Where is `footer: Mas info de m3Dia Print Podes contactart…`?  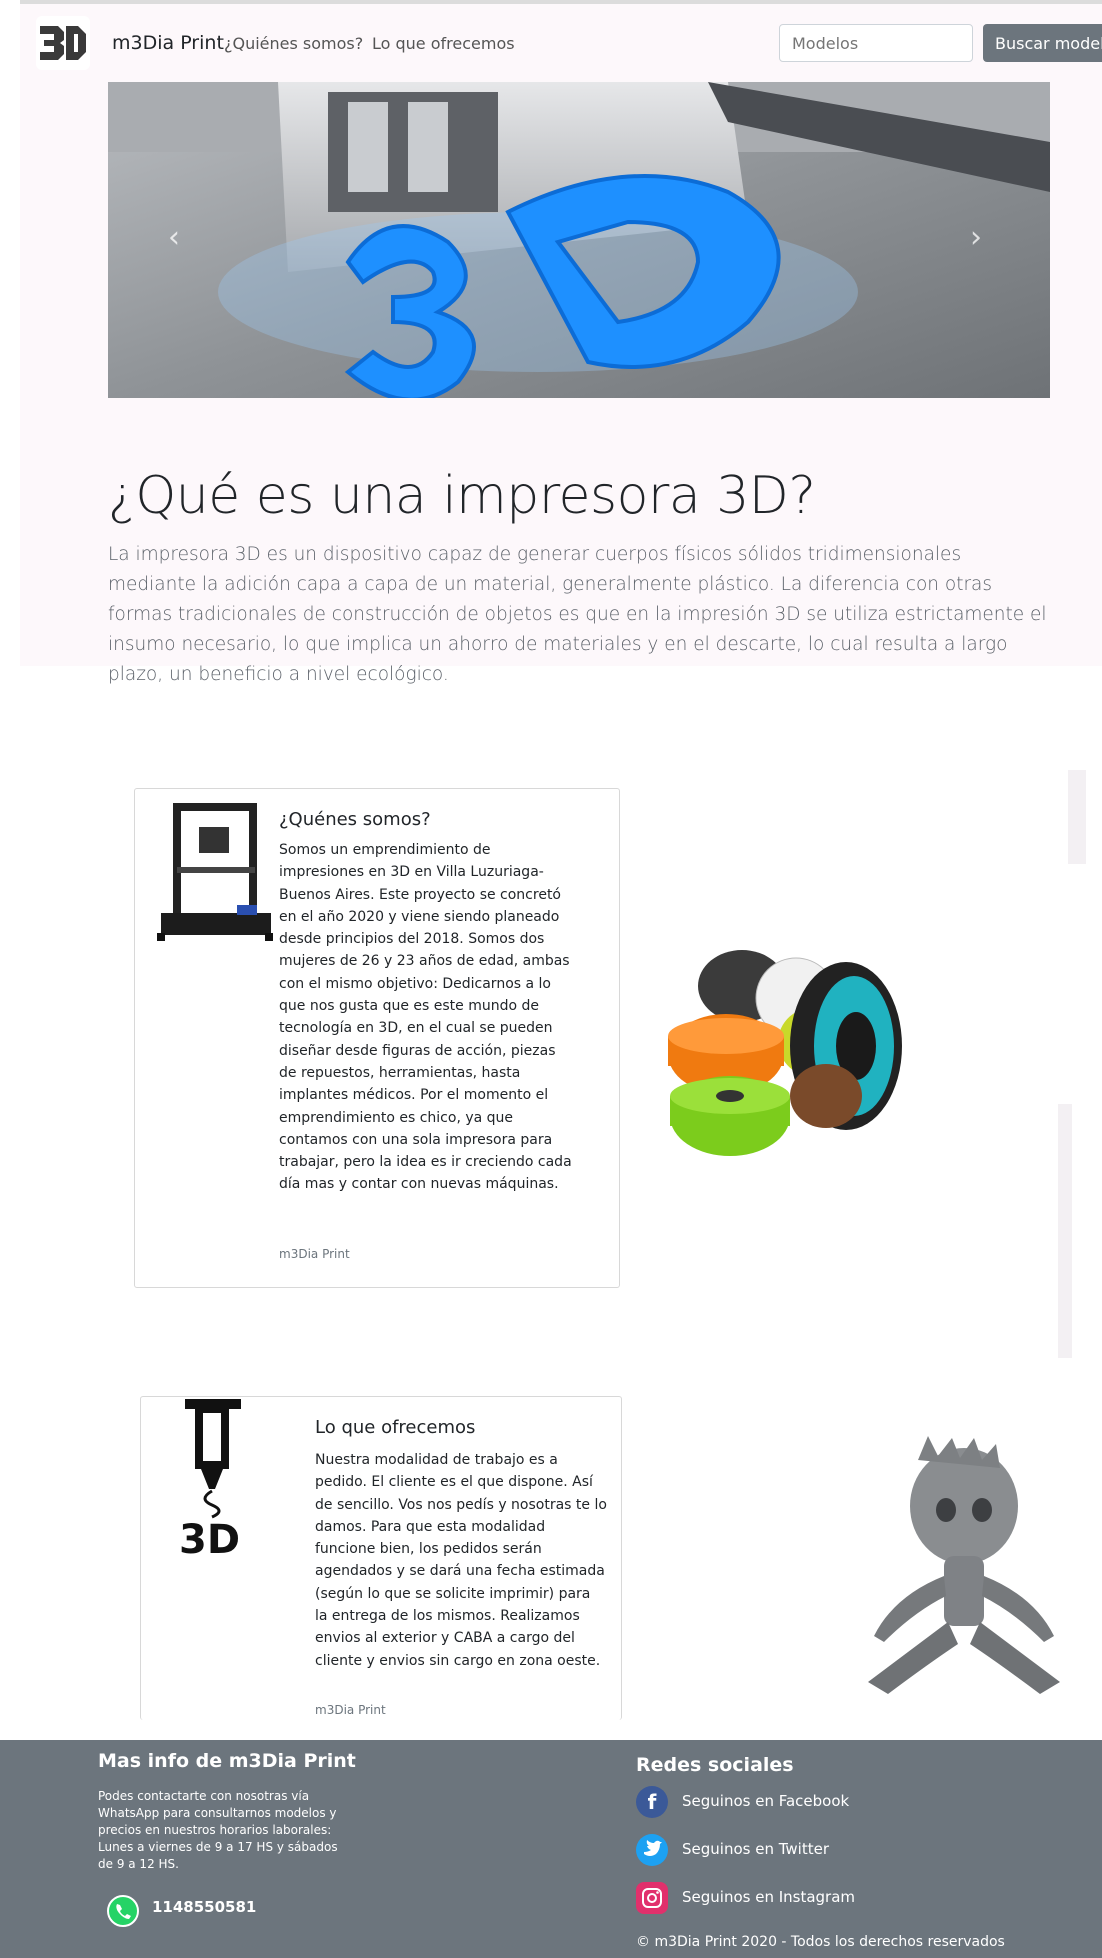 footer: Mas info de m3Dia Print Podes contactart… is located at coordinates (551, 1849).